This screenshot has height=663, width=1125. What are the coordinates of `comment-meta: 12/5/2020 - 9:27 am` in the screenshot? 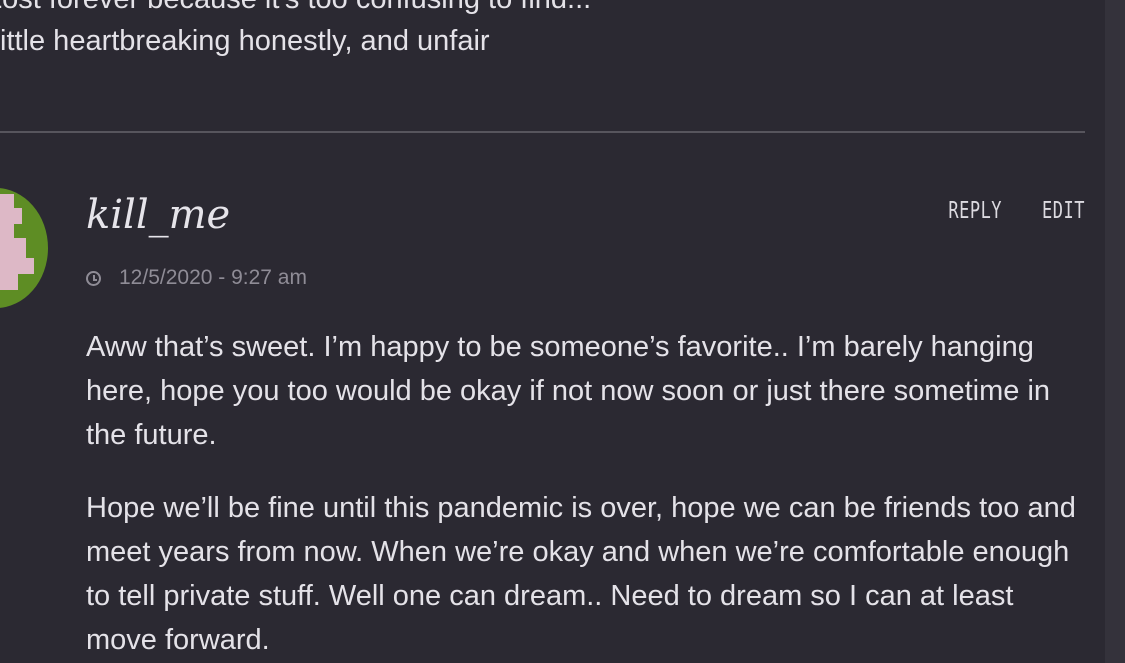 It's located at (196, 278).